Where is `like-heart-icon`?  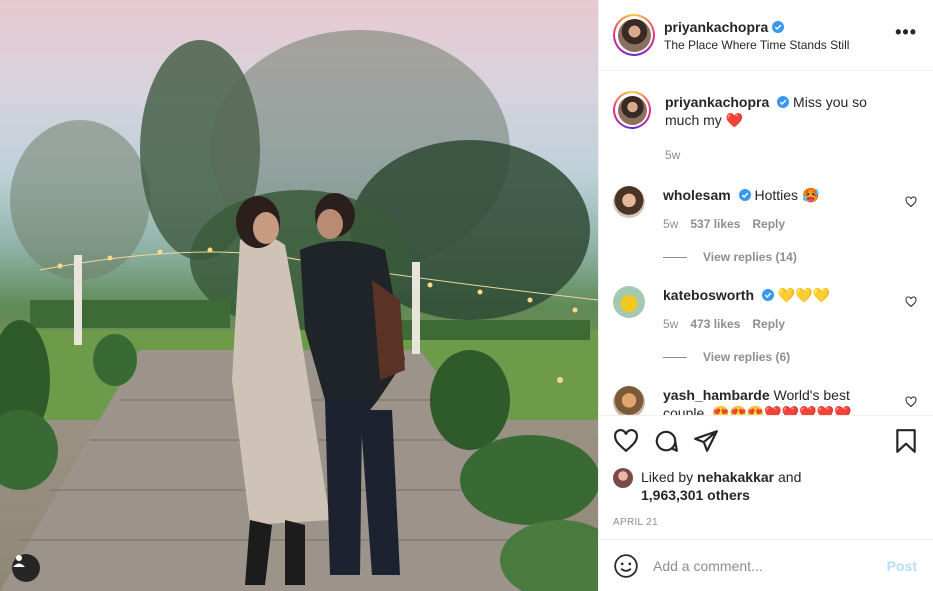
like-heart-icon is located at coordinates (626, 441).